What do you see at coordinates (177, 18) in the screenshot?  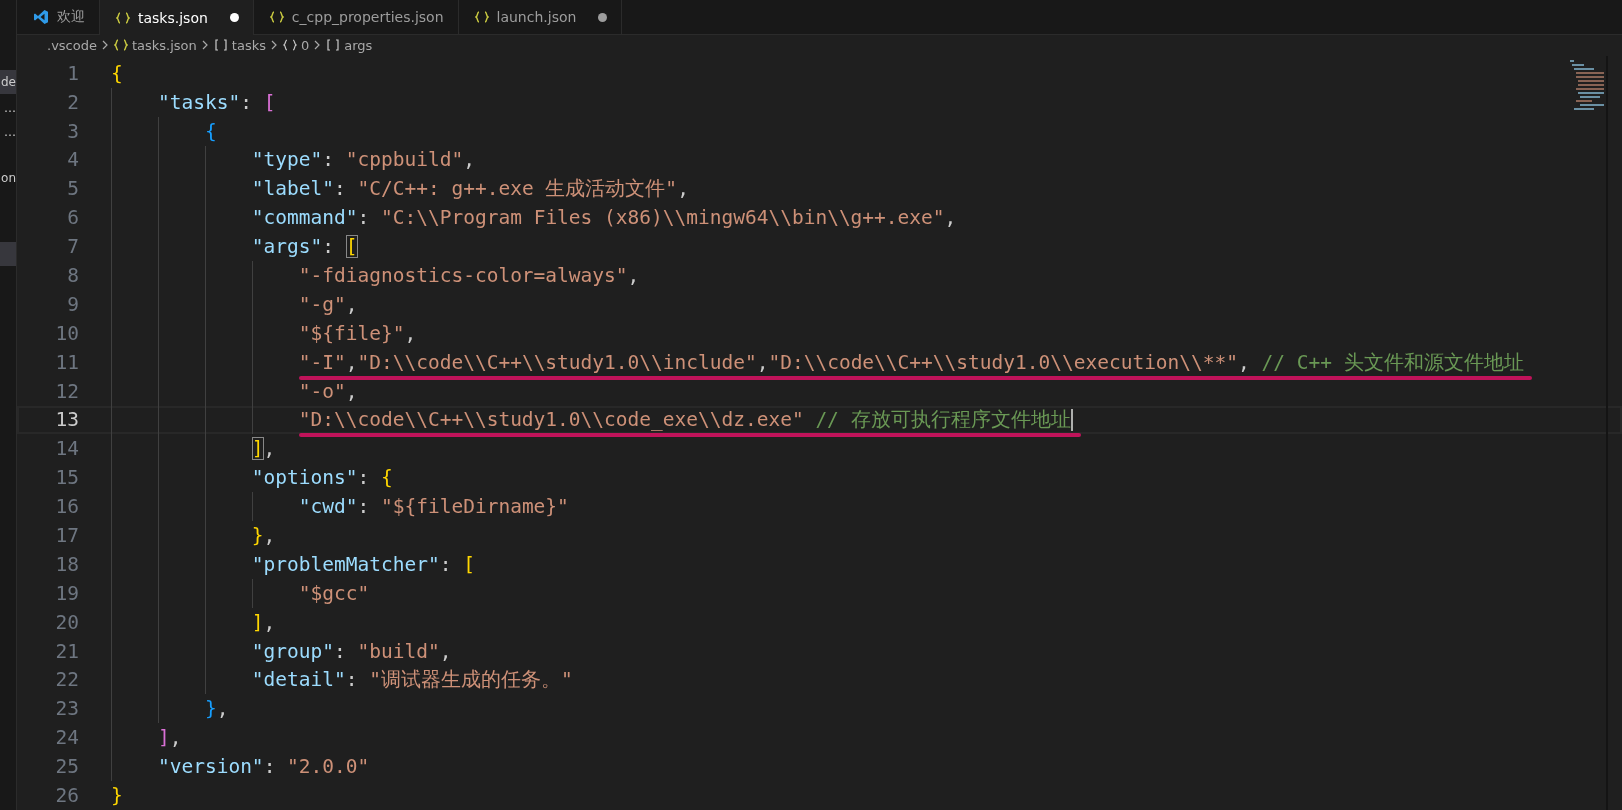 I see `editor-tab: tasks.json` at bounding box center [177, 18].